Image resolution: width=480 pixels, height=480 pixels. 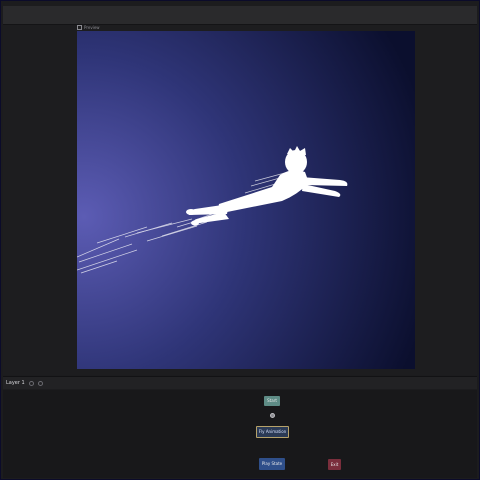 I want to click on artboard-title: Preview, so click(x=92, y=27).